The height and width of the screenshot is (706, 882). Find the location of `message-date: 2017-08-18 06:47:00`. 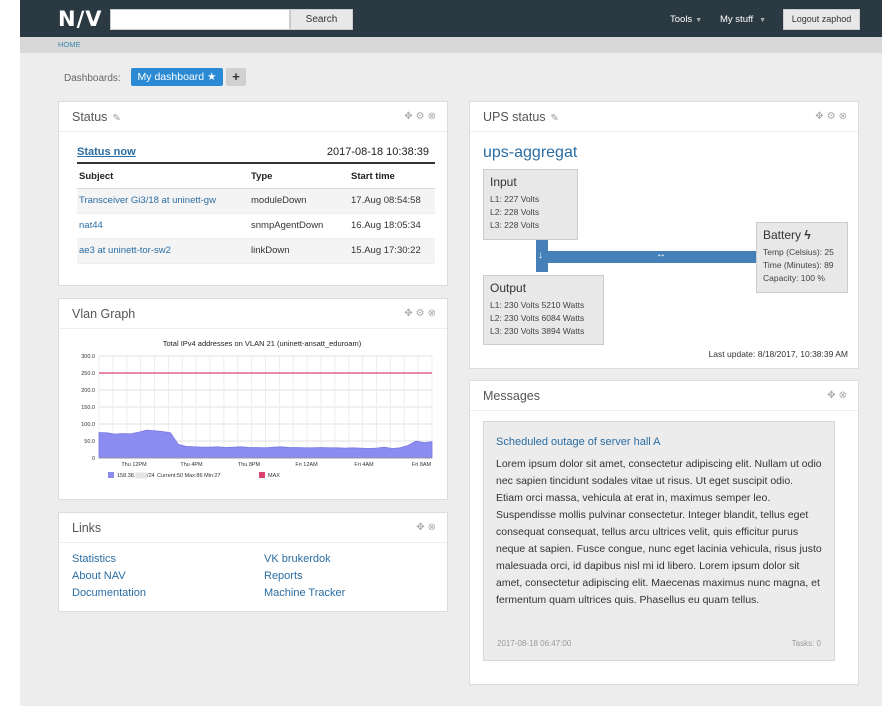

message-date: 2017-08-18 06:47:00 is located at coordinates (534, 643).